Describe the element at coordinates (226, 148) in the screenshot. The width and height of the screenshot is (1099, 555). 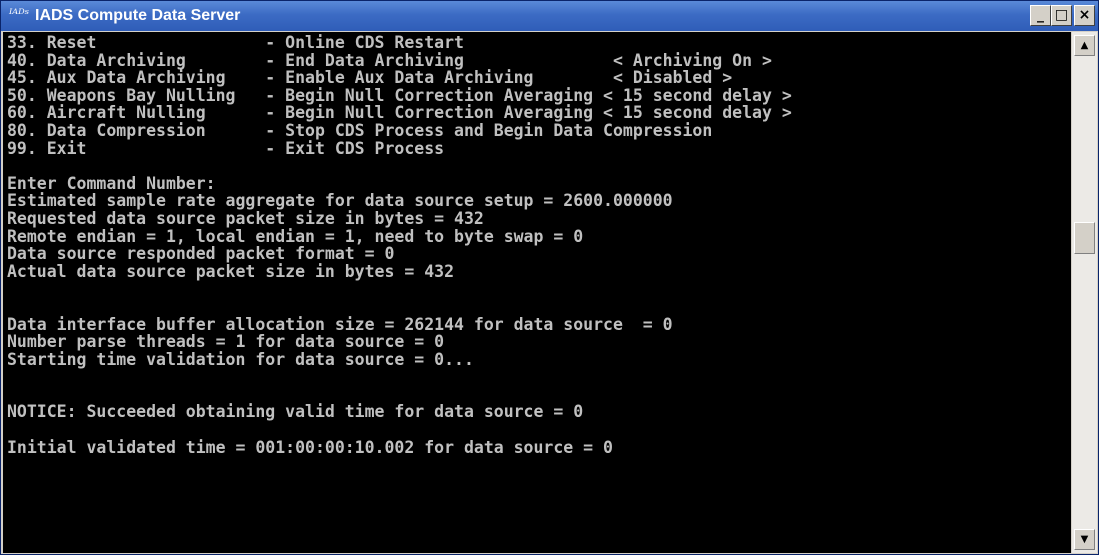
I see `console-line: 99. Exit - Exit CDS Process` at that location.